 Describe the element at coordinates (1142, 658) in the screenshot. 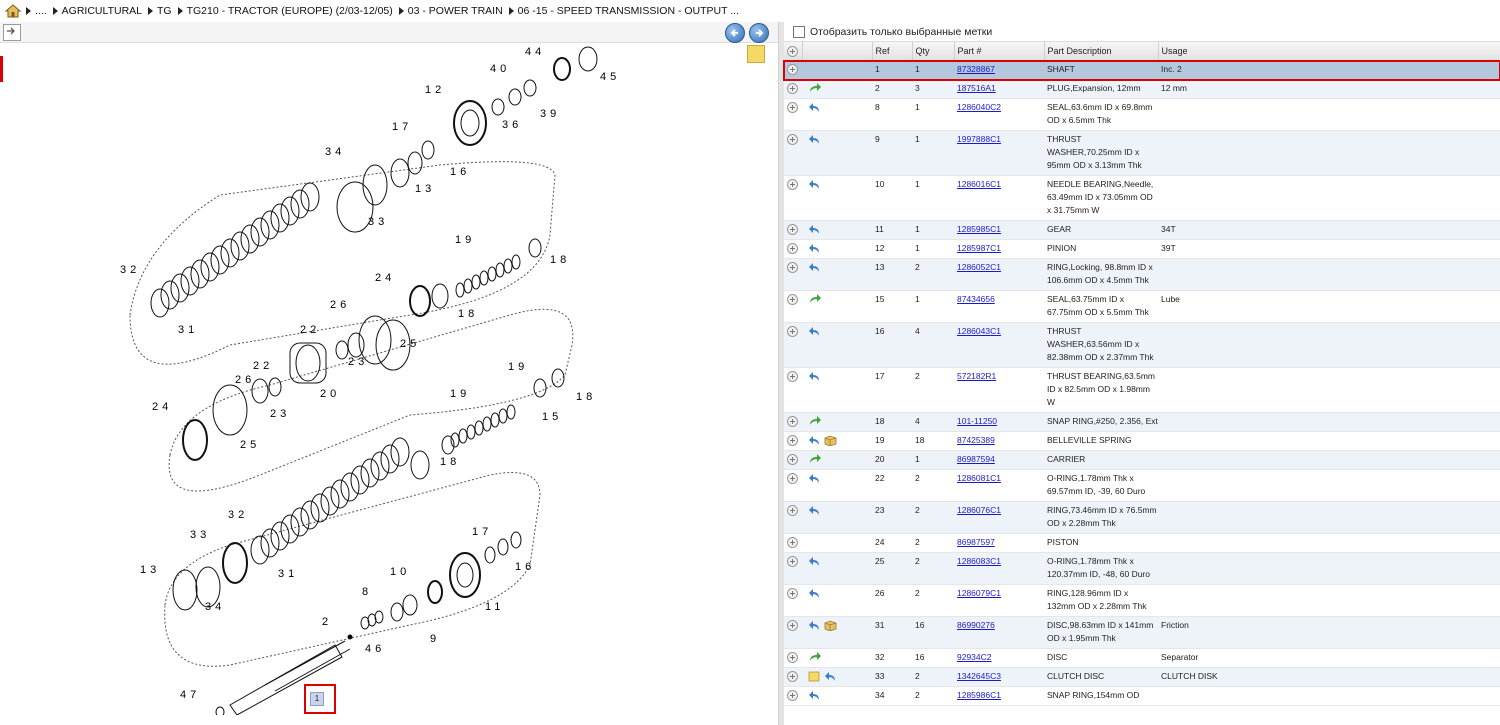

I see `table-row: 32 16 92934C2 DISC Separator` at that location.